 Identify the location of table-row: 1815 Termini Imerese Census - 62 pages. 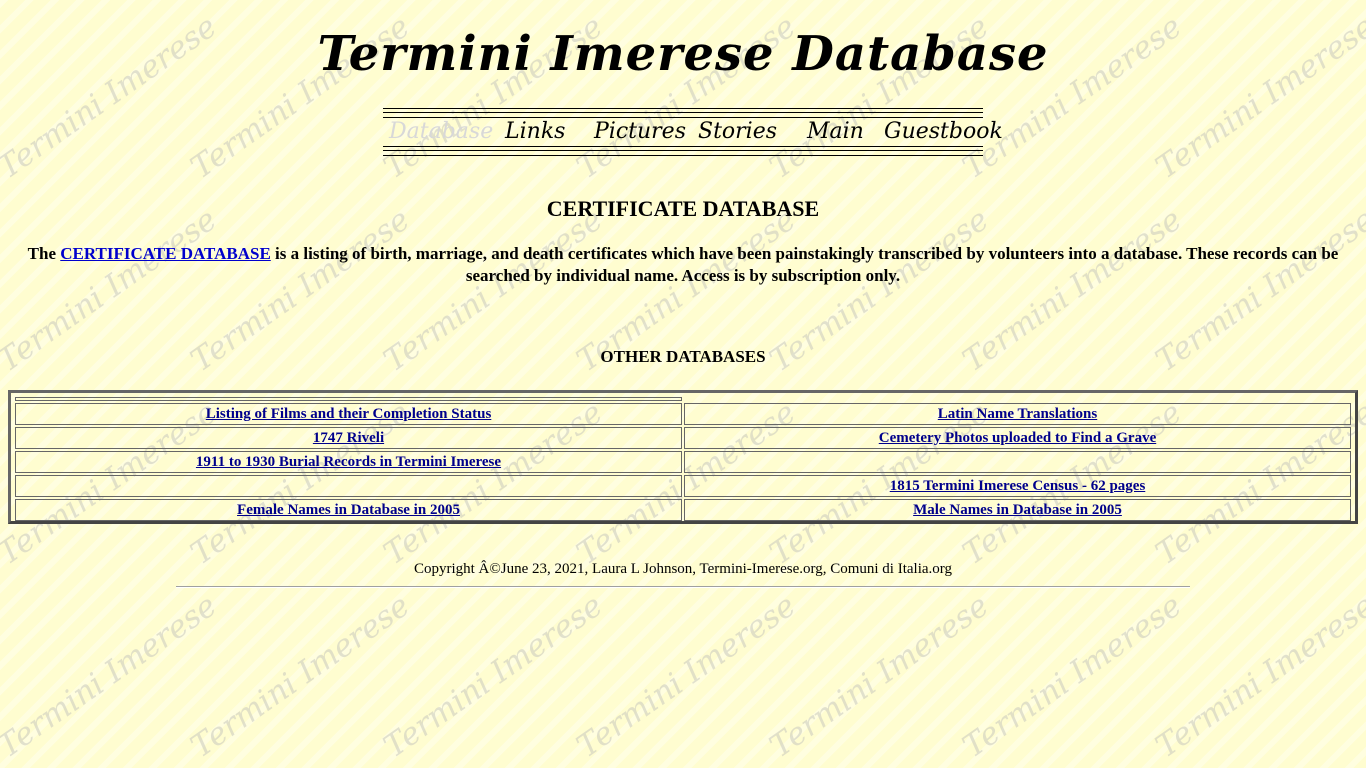
(683, 486).